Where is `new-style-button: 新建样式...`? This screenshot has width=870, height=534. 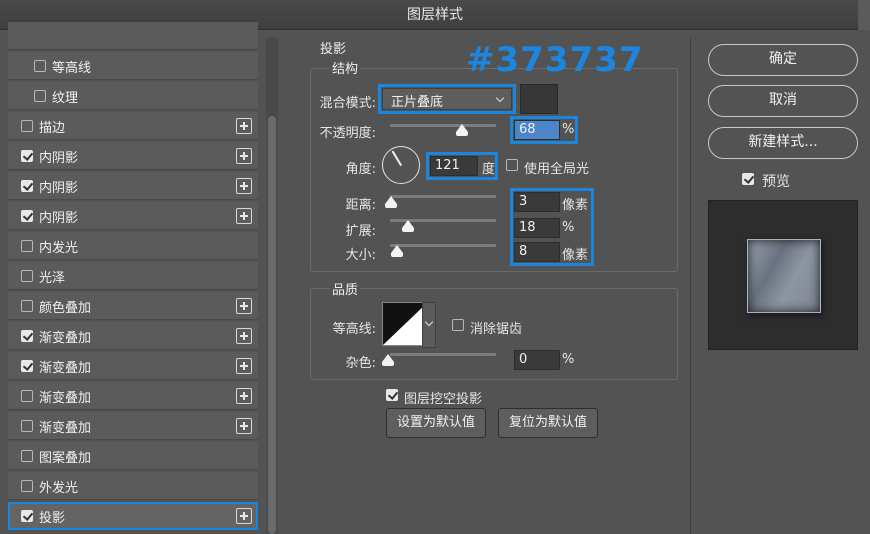
new-style-button: 新建样式... is located at coordinates (783, 143).